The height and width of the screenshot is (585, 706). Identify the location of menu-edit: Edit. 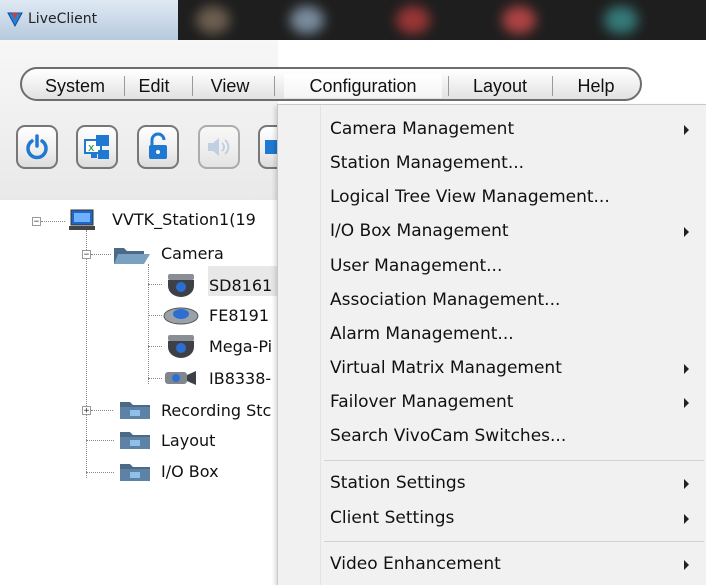
(154, 86).